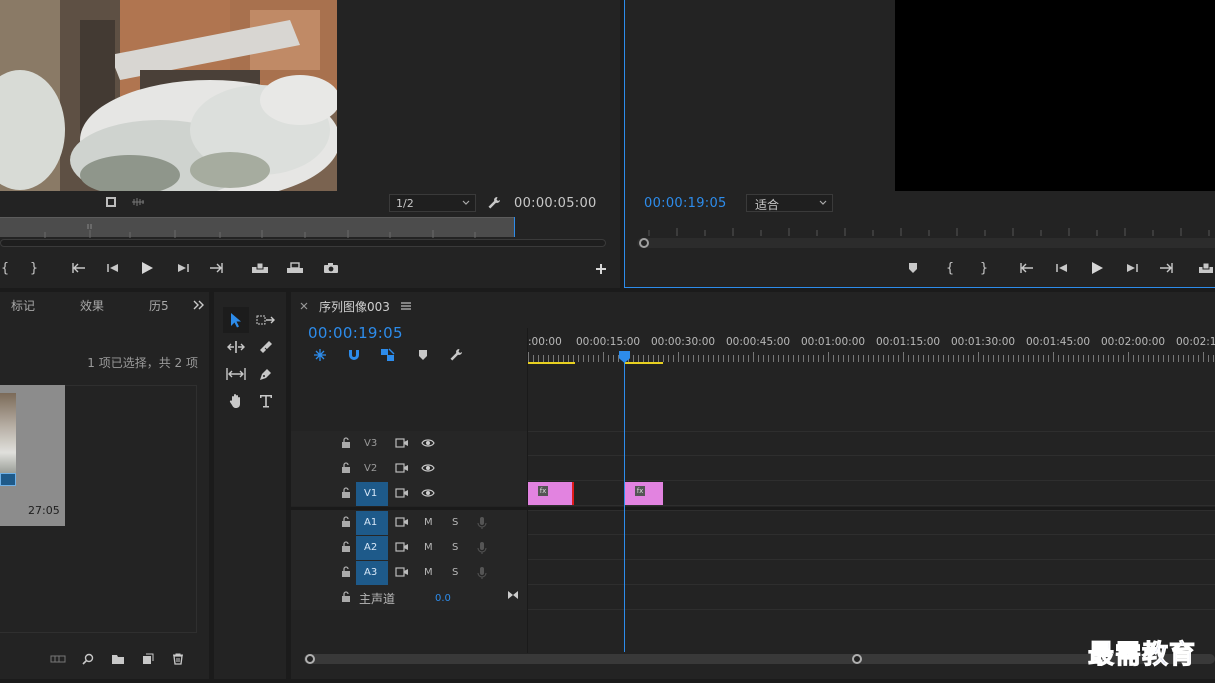 The height and width of the screenshot is (683, 1215). What do you see at coordinates (370, 547) in the screenshot?
I see `track-label: A2` at bounding box center [370, 547].